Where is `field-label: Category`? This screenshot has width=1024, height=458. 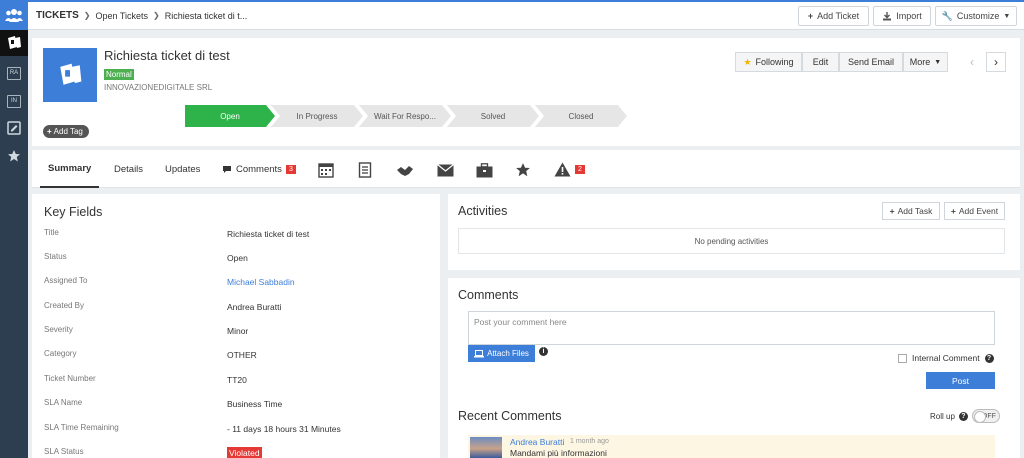 field-label: Category is located at coordinates (60, 353).